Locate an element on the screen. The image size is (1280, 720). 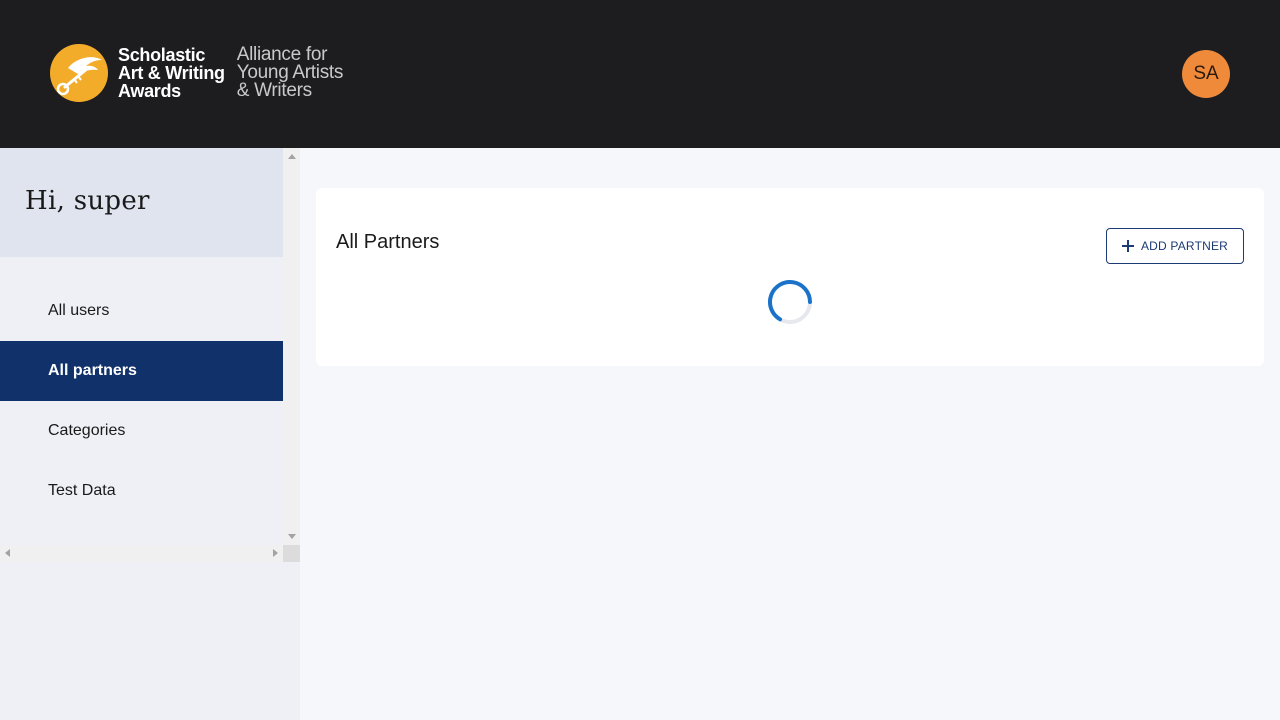
logo-line-1: Scholastic is located at coordinates (162, 55).